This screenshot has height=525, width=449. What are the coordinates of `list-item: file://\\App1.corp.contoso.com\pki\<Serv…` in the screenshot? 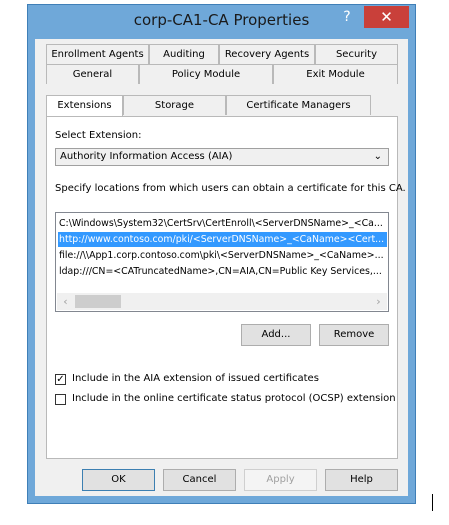 It's located at (222, 255).